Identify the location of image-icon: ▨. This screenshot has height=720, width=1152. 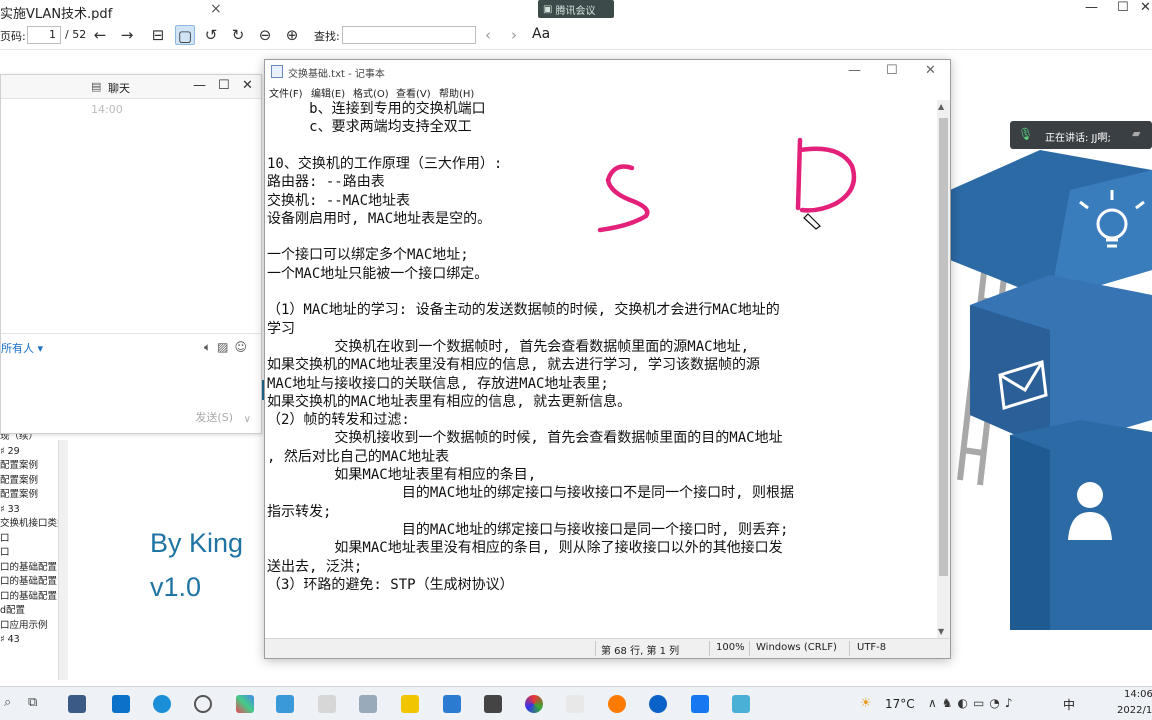
(225, 347).